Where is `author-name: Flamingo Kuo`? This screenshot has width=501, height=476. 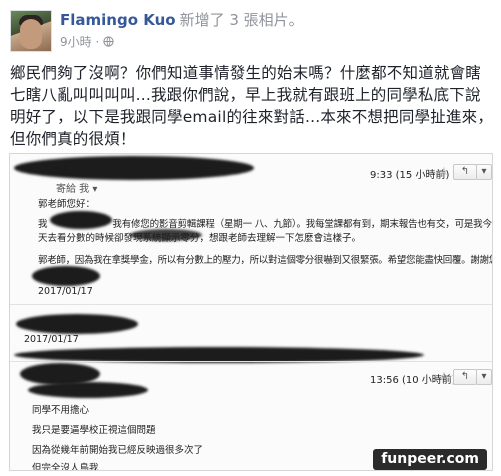
author-name: Flamingo Kuo is located at coordinates (118, 20).